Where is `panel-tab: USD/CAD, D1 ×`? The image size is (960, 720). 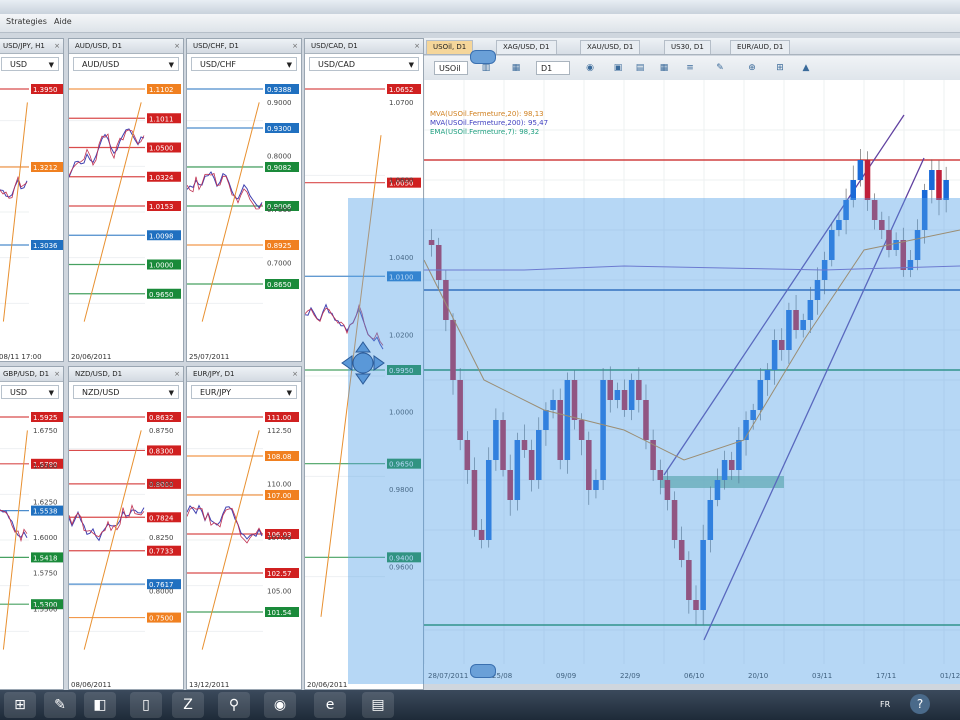
panel-tab: USD/CAD, D1 × is located at coordinates (364, 46).